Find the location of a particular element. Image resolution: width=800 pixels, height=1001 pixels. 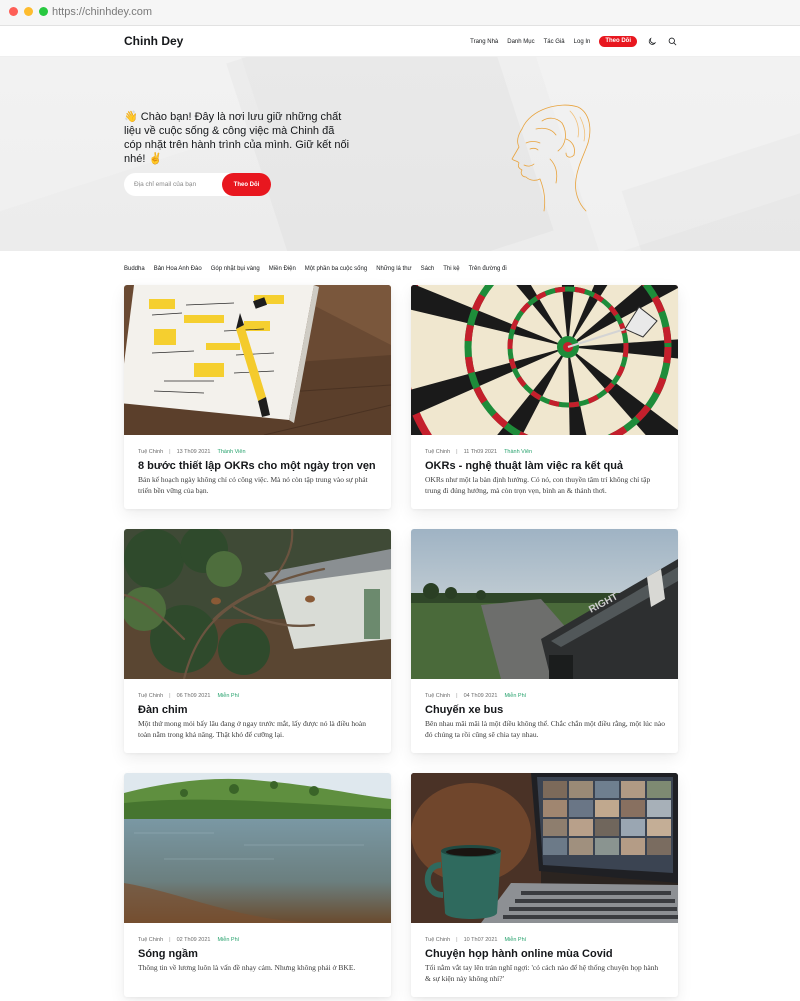

post-meta: Tuệ Chinh | 13 Th09 2021 Thành Viên is located at coordinates (192, 452).